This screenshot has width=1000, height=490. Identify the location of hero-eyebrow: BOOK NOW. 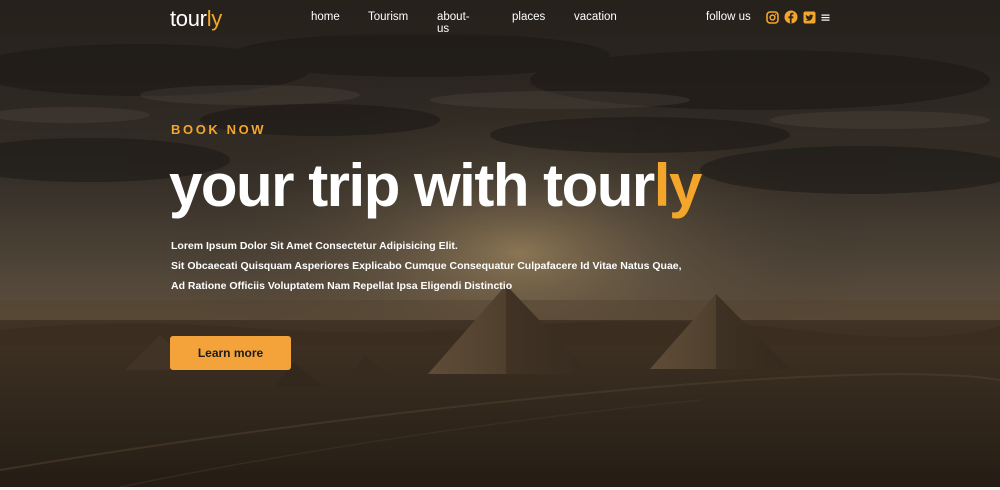
(219, 129).